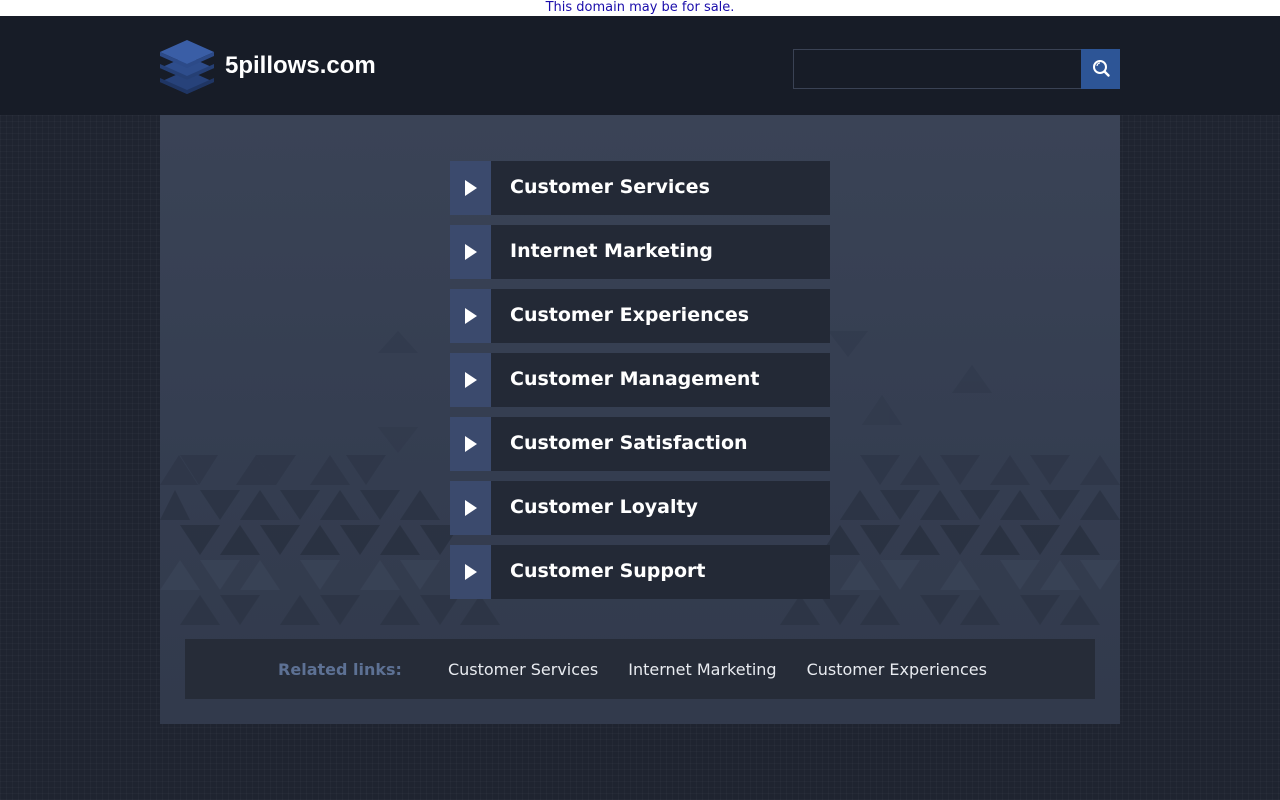 This screenshot has width=1280, height=800. I want to click on list-item: Customer Services, so click(640, 188).